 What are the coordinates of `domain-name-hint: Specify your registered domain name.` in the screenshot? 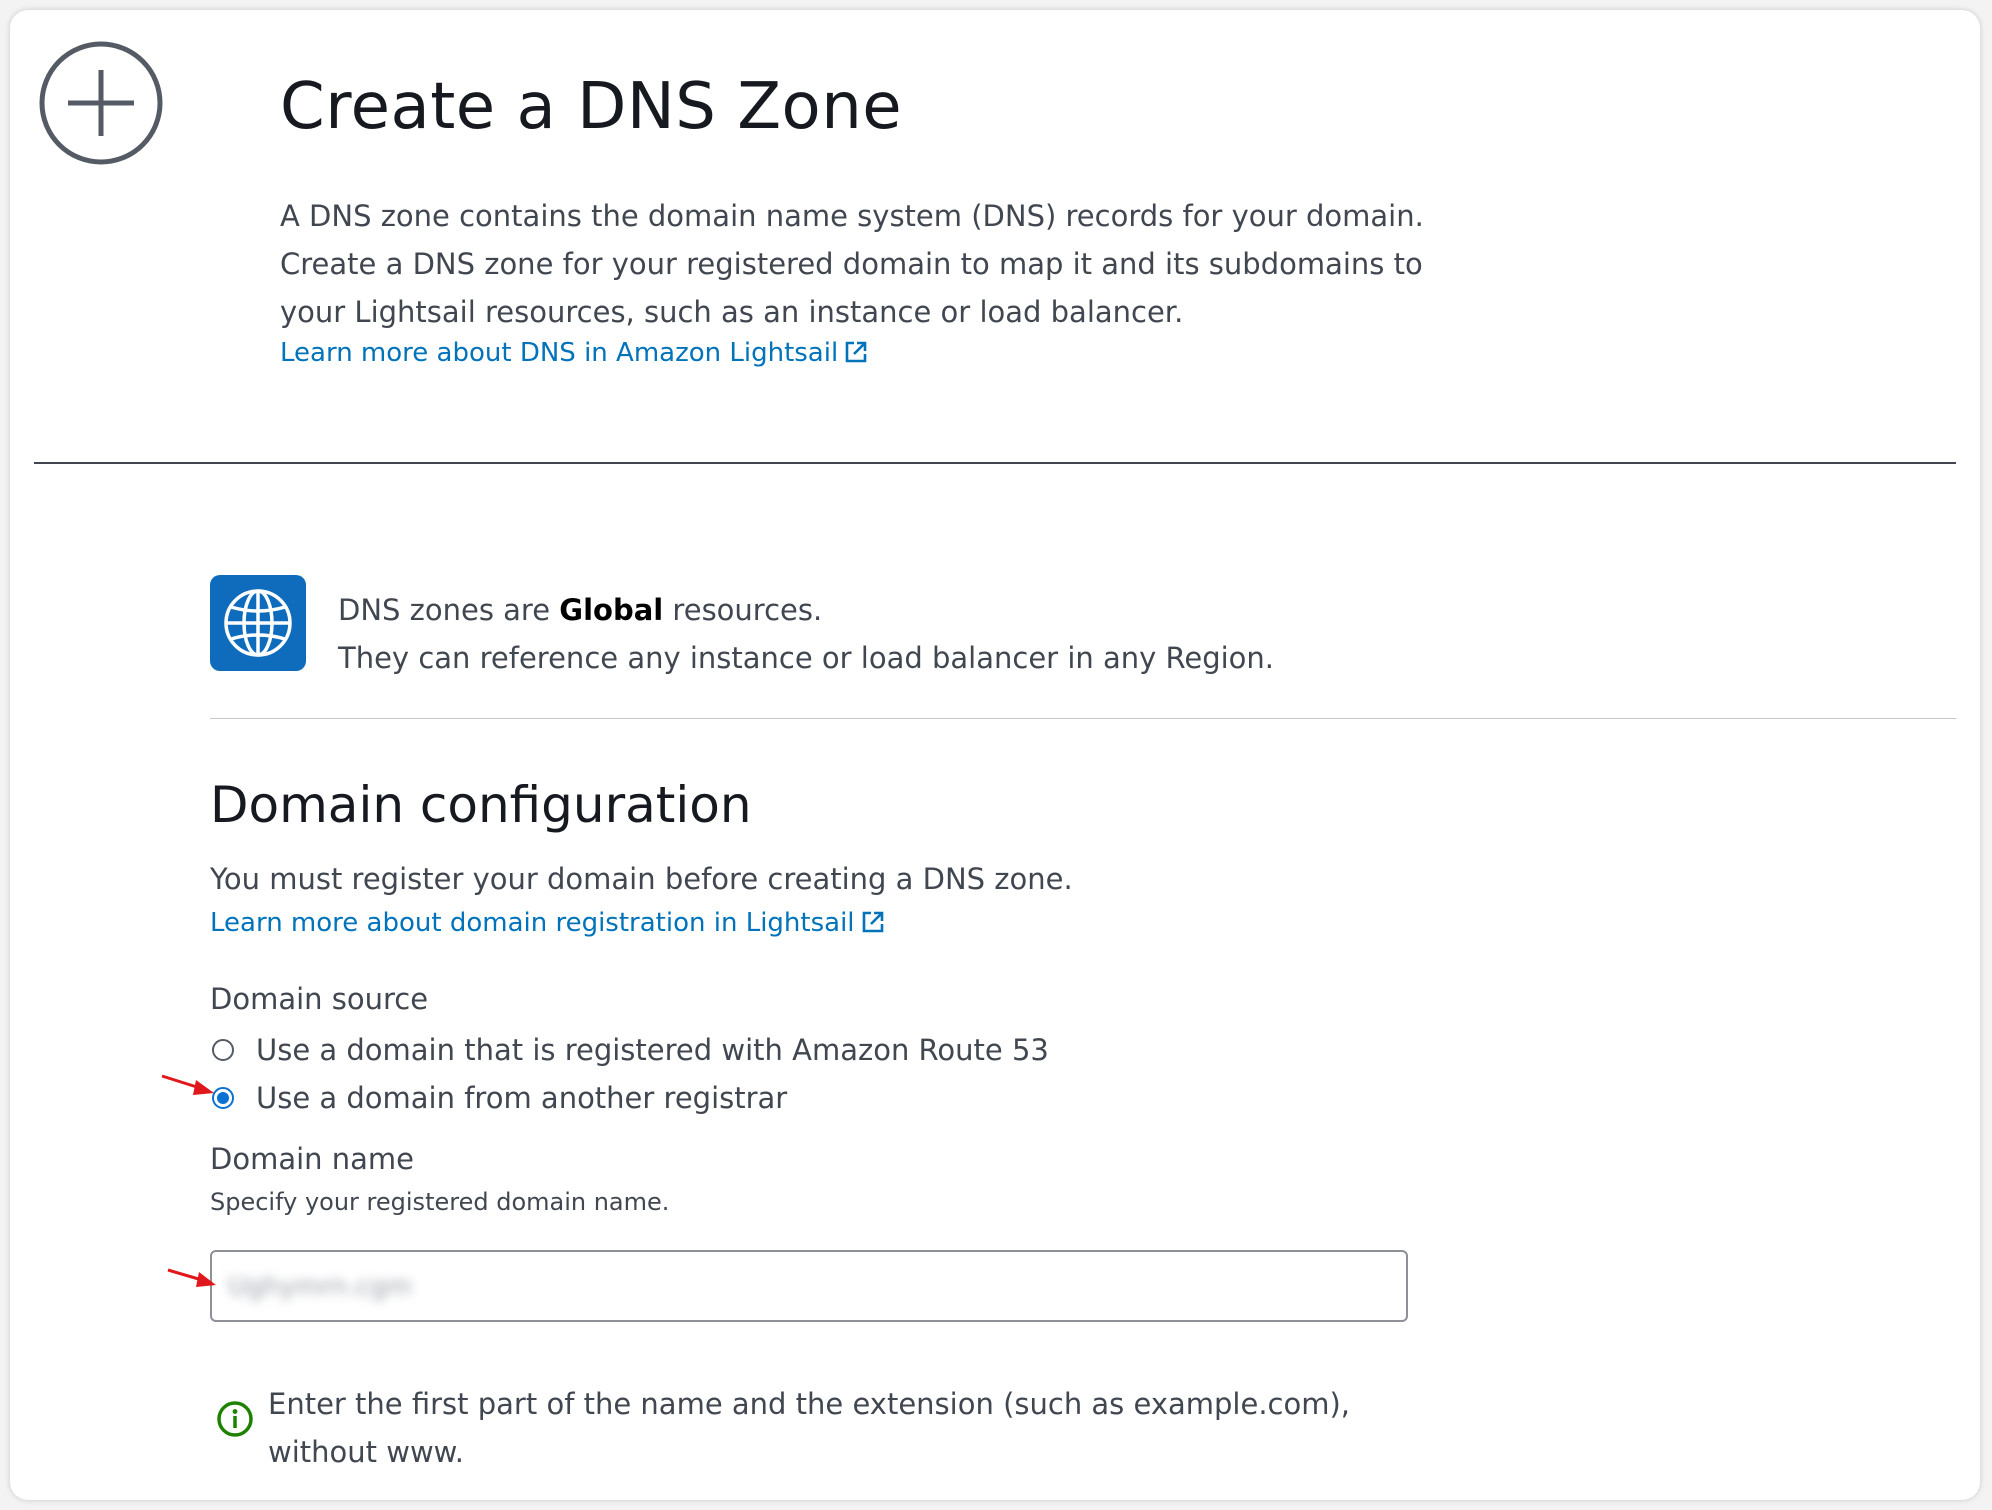 It's located at (440, 1202).